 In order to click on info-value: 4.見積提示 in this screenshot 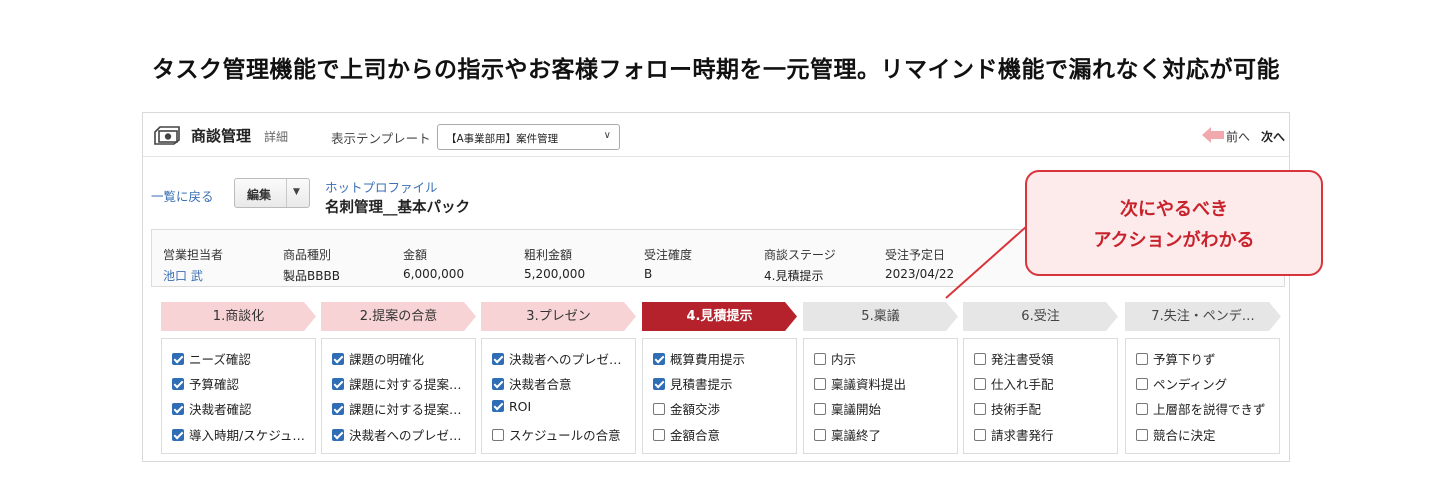, I will do `click(794, 276)`.